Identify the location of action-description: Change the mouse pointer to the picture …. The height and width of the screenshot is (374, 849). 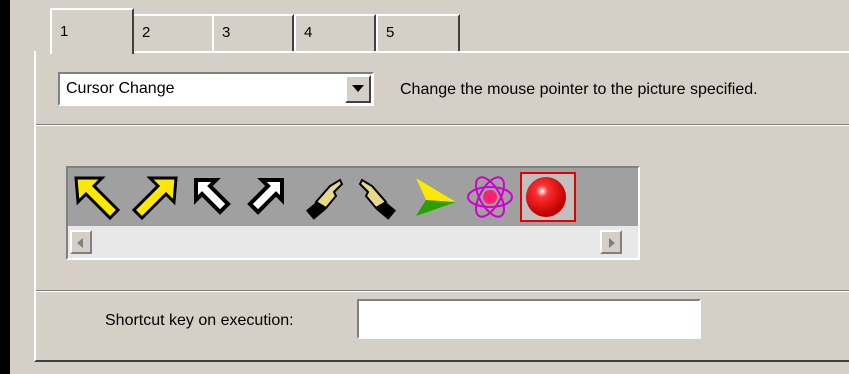
(579, 89).